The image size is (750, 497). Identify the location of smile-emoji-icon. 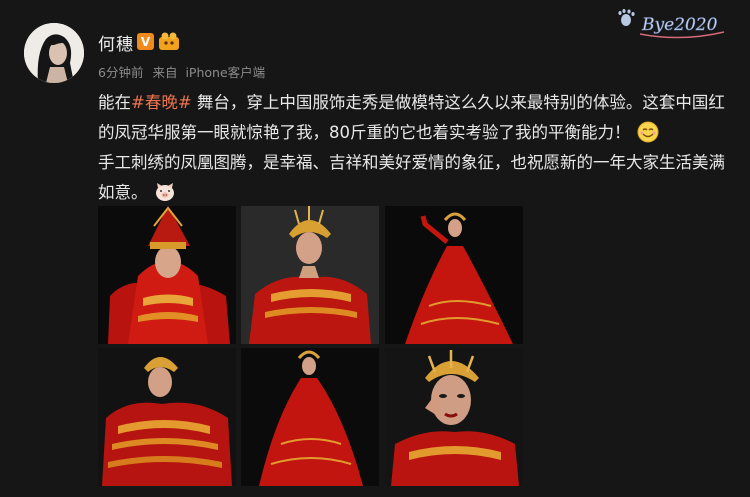
(648, 132).